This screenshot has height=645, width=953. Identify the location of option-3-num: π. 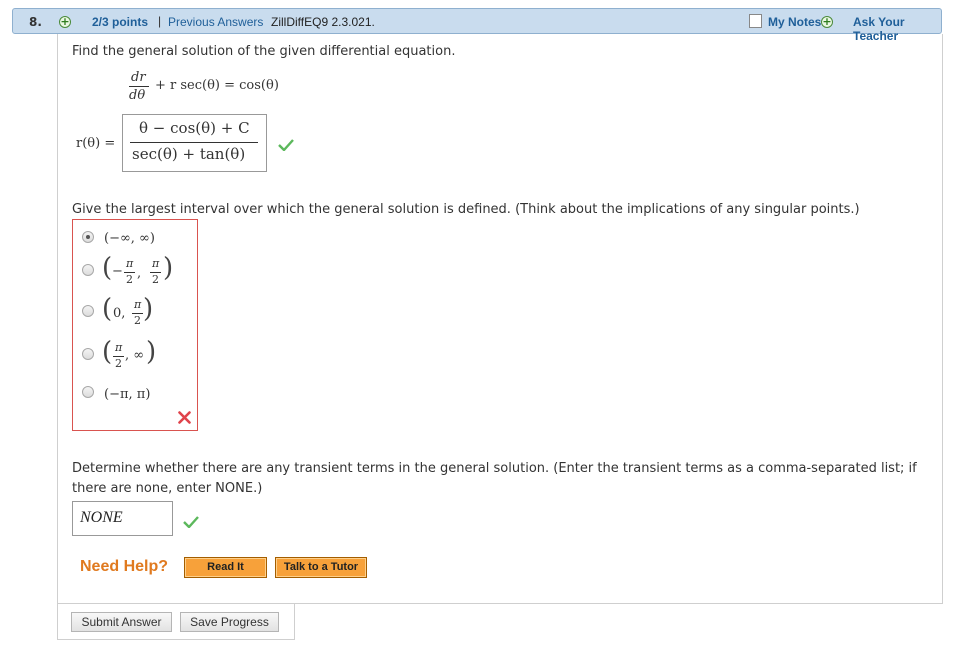
(138, 304).